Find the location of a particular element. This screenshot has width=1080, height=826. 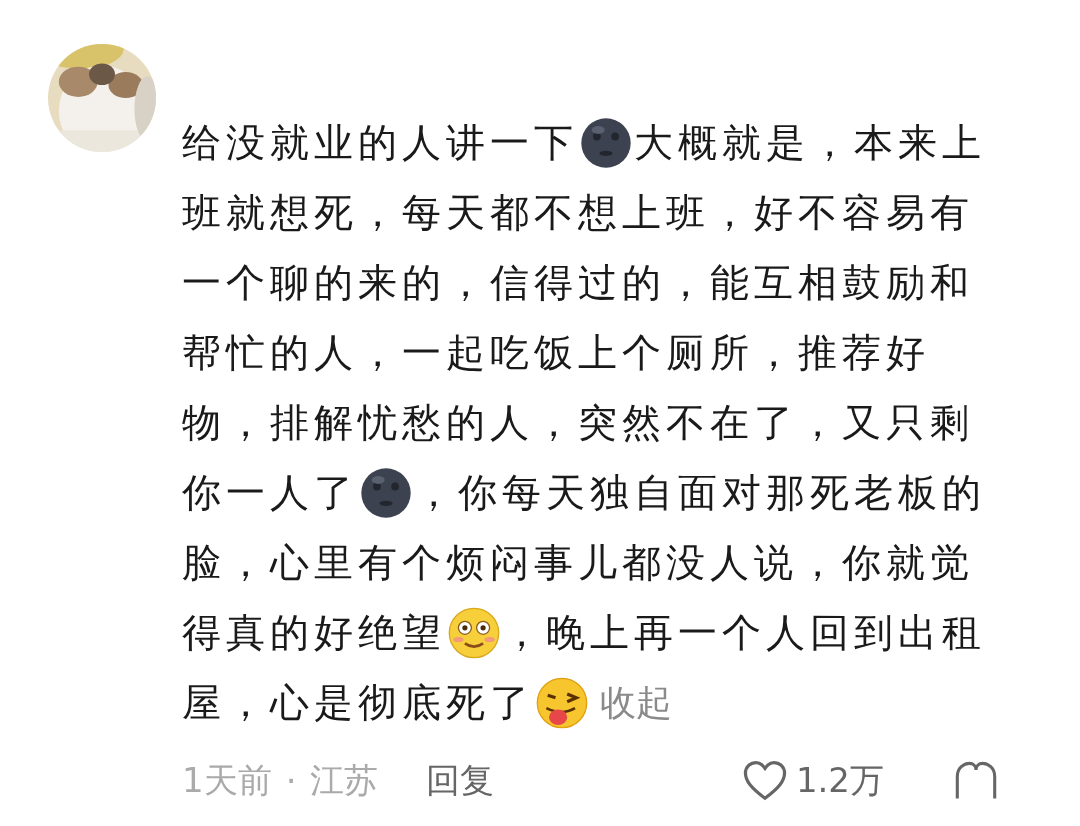

comment-text: 你一人了 is located at coordinates (270, 493).